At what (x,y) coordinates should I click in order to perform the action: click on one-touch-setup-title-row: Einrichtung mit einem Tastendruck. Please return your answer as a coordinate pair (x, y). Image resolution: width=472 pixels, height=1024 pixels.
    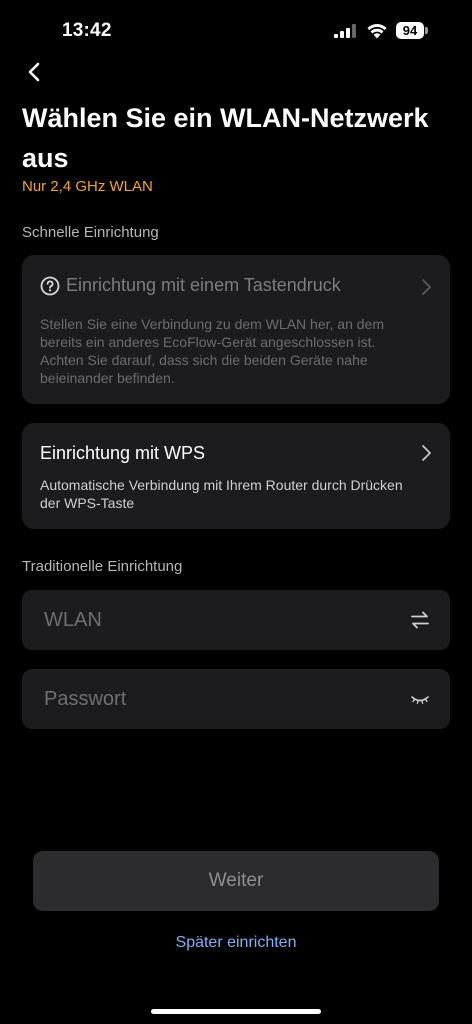
    Looking at the image, I should click on (190, 285).